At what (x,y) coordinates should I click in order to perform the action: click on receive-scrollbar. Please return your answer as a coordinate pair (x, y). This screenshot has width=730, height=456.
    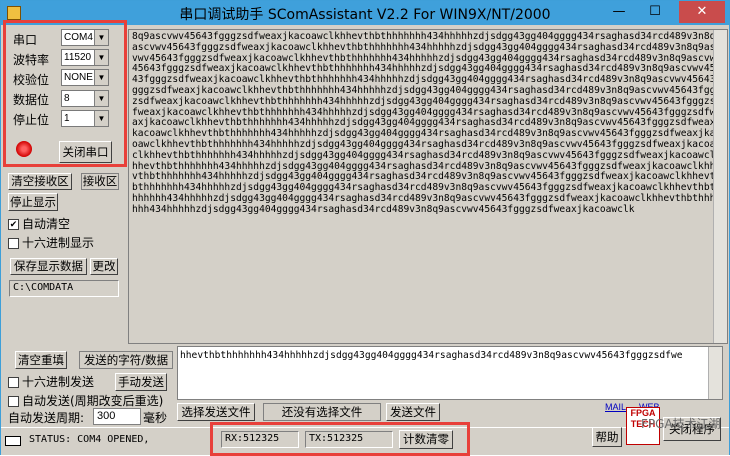
    Looking at the image, I should click on (720, 186).